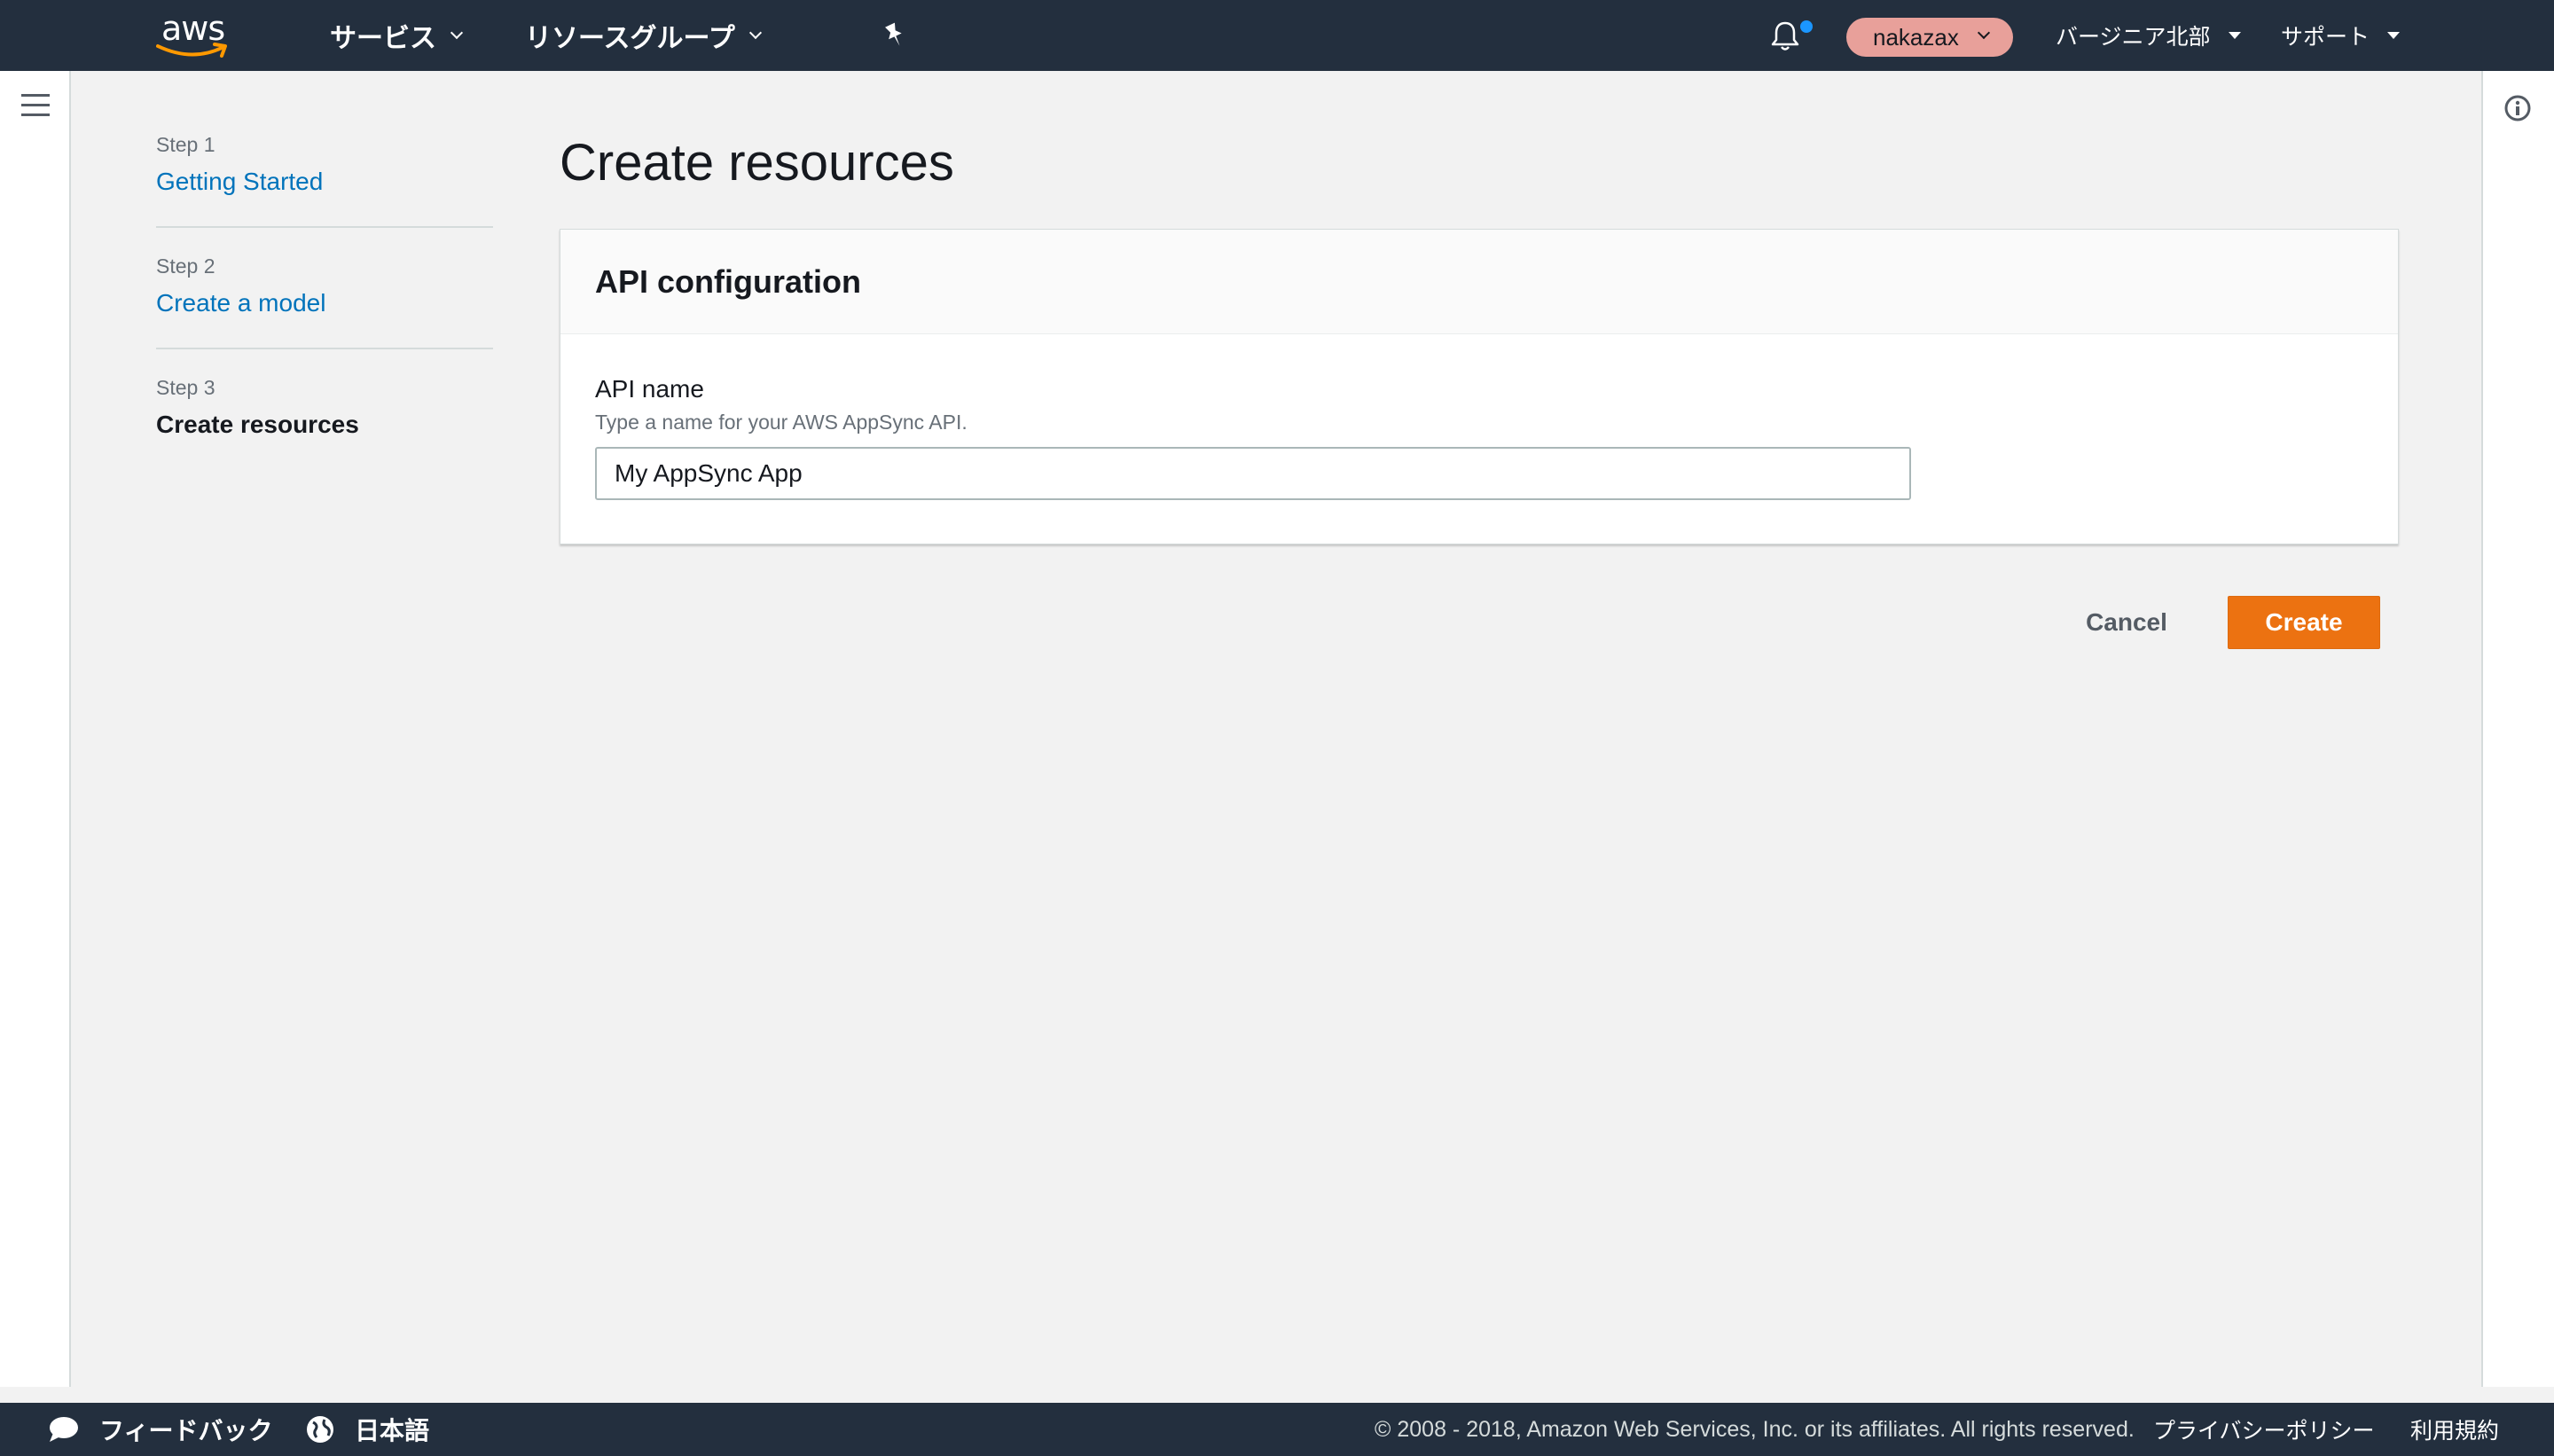 Image resolution: width=2554 pixels, height=1456 pixels. Describe the element at coordinates (649, 389) in the screenshot. I see `api-name-label: API name` at that location.